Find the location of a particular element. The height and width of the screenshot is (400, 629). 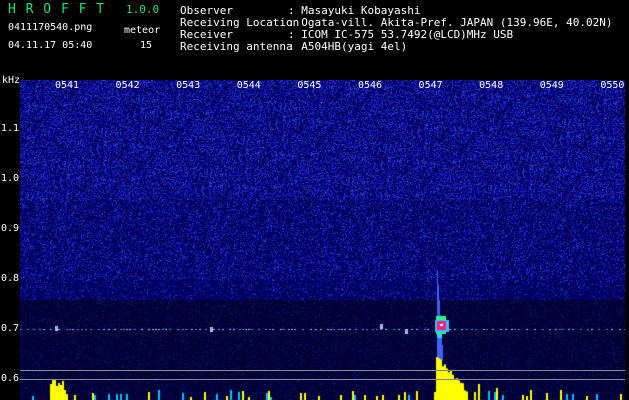

time-tick: 0544 is located at coordinates (248, 85).